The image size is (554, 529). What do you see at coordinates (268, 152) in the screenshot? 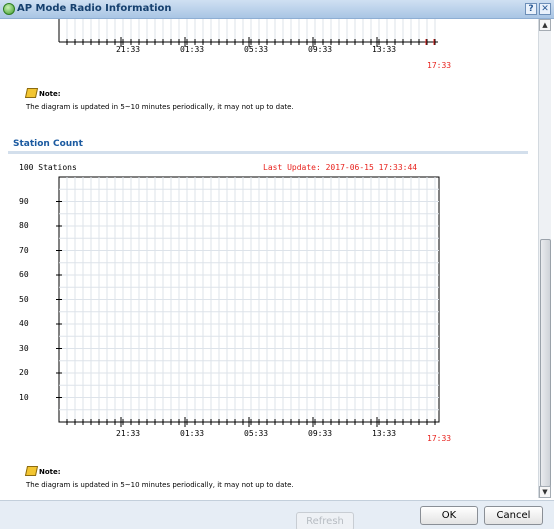
I see `section-divider` at bounding box center [268, 152].